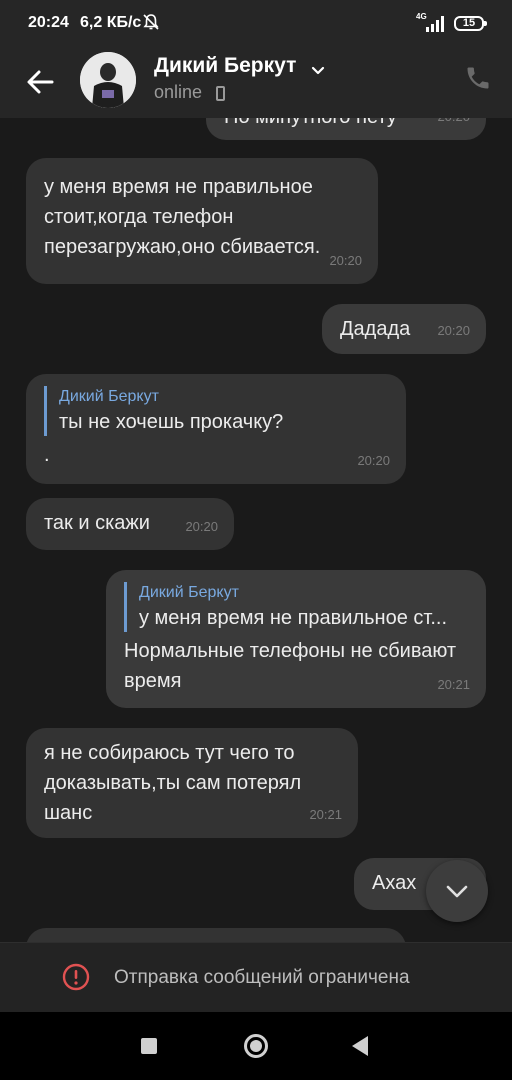 Image resolution: width=512 pixels, height=1080 pixels. I want to click on clock: 20:24, so click(48, 22).